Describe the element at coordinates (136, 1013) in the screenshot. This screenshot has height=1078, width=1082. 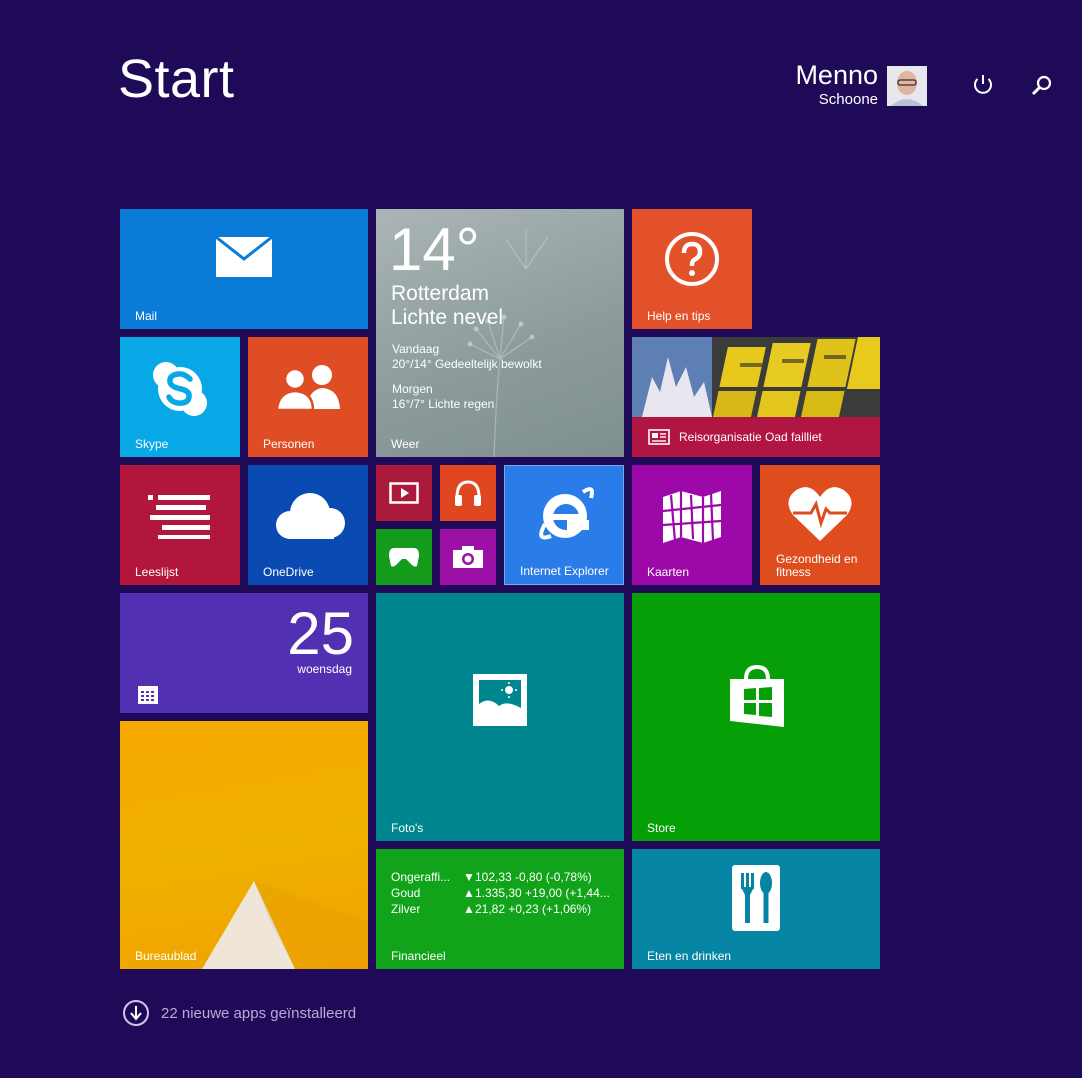
I see `arrow-down-circle-icon` at that location.